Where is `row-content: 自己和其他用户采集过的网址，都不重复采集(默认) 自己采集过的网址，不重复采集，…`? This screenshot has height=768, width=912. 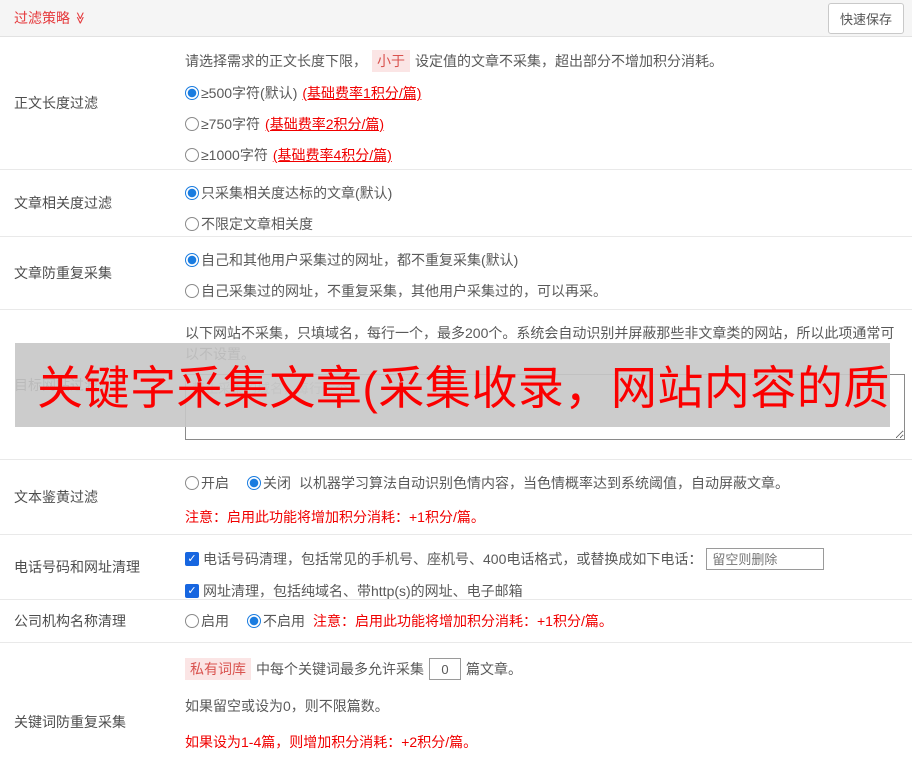 row-content: 自己和其他用户采集过的网址，都不重复采集(默认) 自己采集过的网址，不重复采集，… is located at coordinates (548, 273).